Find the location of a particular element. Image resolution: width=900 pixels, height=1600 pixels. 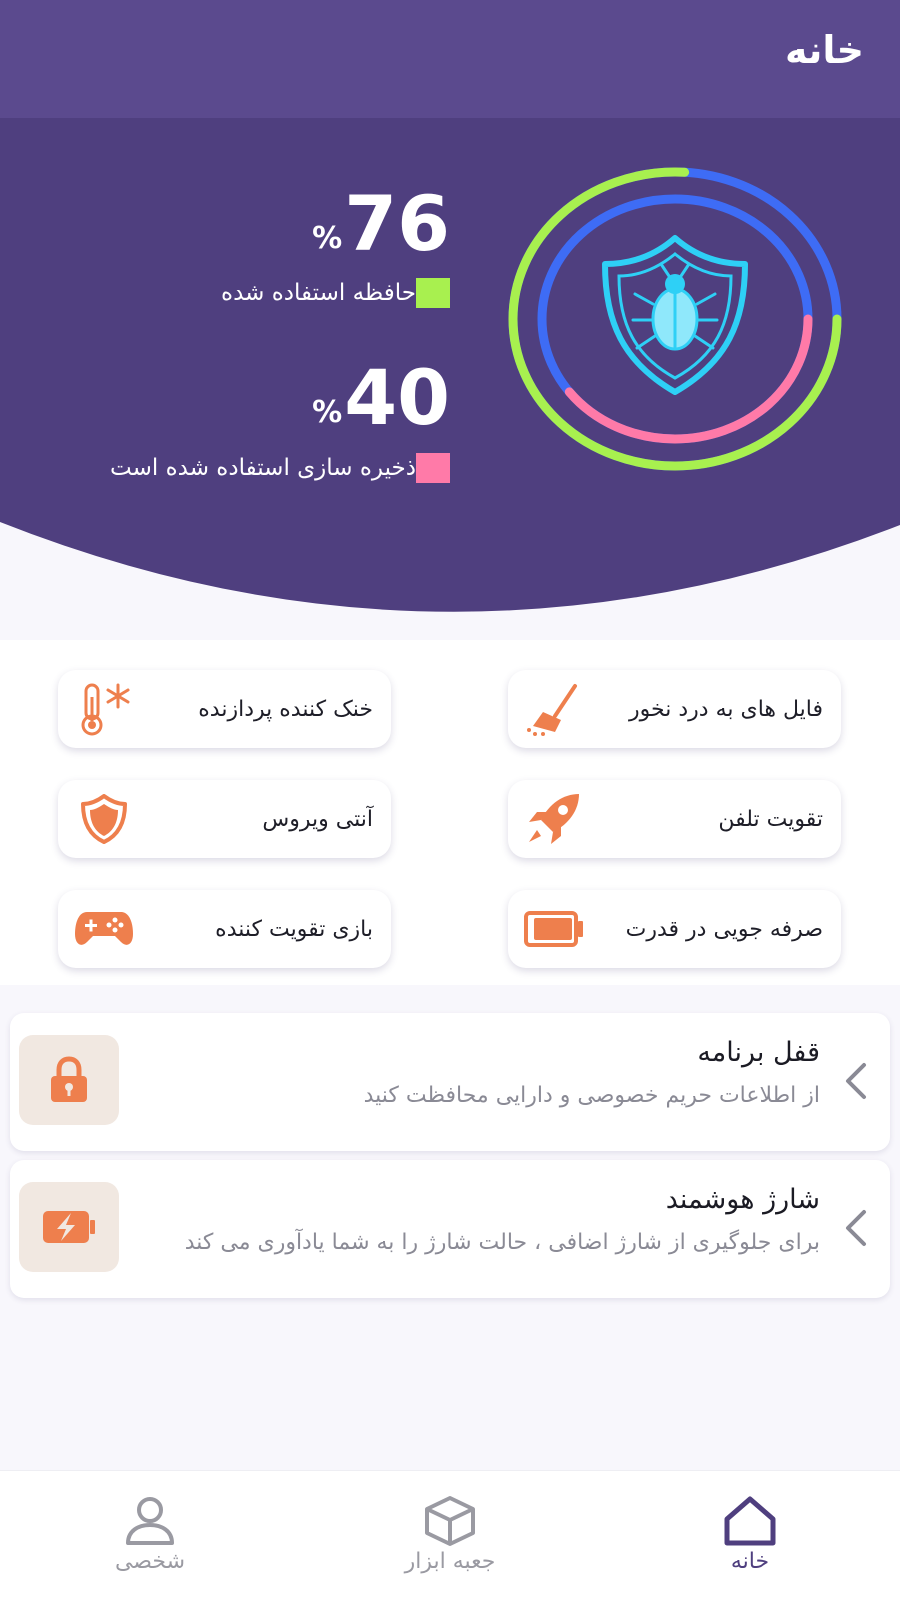

tool-antivirus: آنتی ویروس is located at coordinates (224, 819).